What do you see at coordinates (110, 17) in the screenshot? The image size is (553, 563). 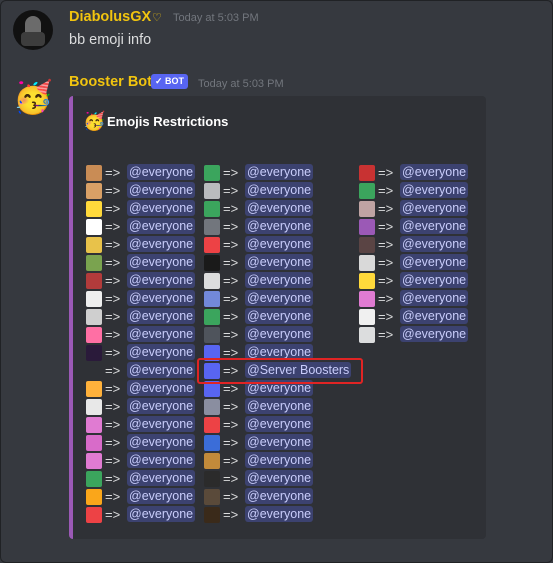 I see `username-diabolusgx: DiabolusGX` at bounding box center [110, 17].